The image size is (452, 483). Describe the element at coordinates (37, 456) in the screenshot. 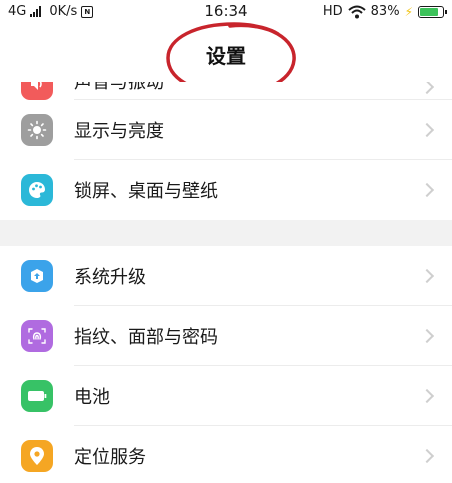

I see `location-icon` at that location.